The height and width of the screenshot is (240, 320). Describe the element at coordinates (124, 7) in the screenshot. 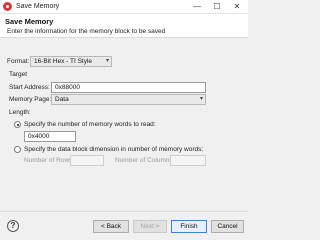

I see `title-bar: Save Memory — ☐ ✕` at that location.